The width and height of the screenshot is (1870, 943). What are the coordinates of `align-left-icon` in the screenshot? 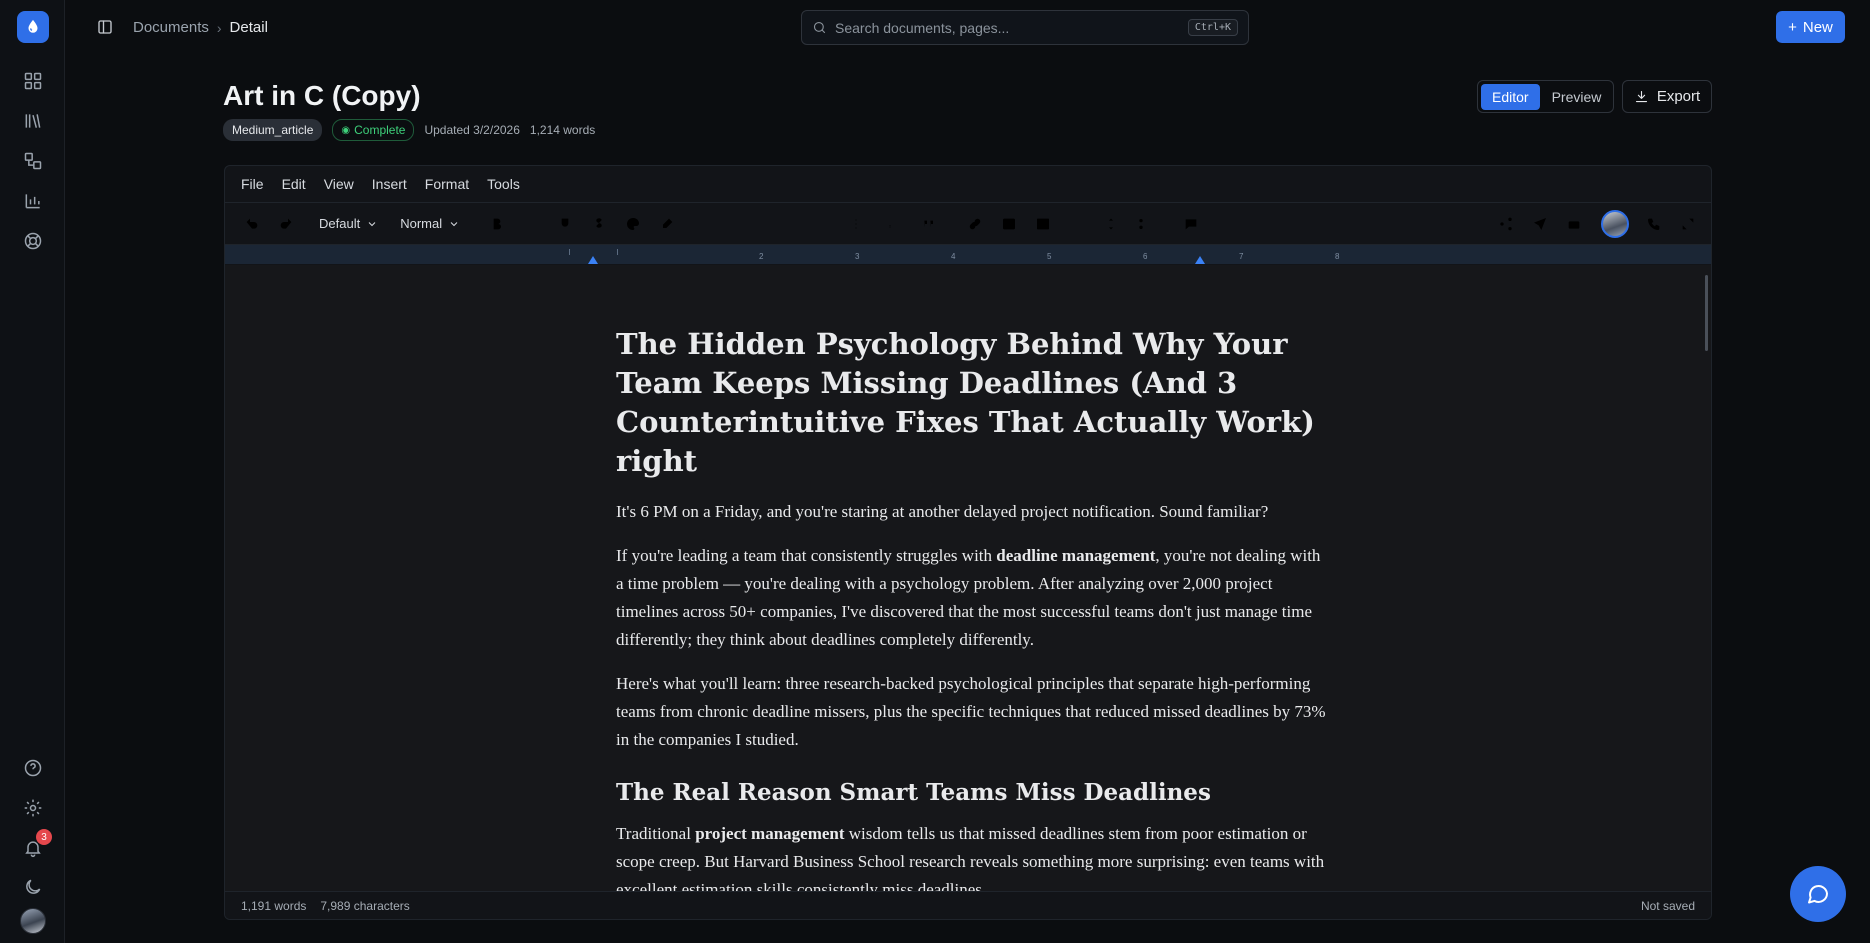 It's located at (713, 224).